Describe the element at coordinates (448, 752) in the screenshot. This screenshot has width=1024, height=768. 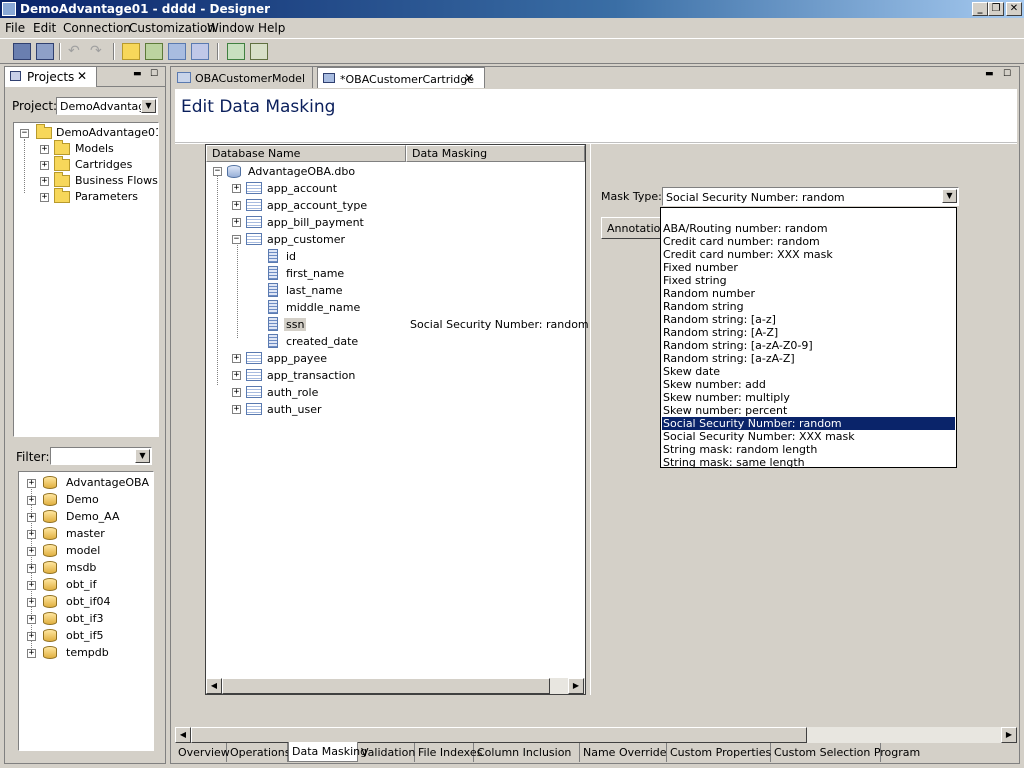
I see `bottom-tab-file-indexes: File Indexes` at that location.